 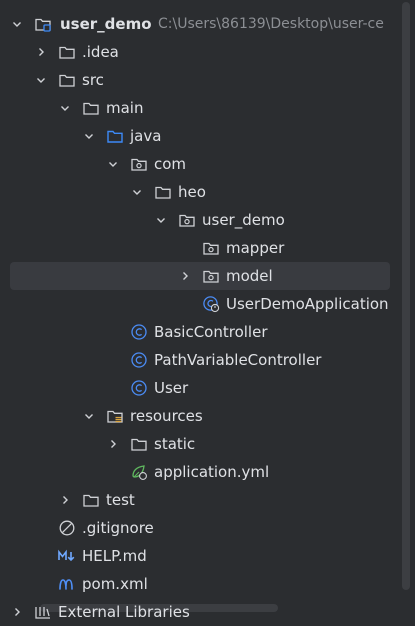 I want to click on tree-row-src: src, so click(x=207, y=80).